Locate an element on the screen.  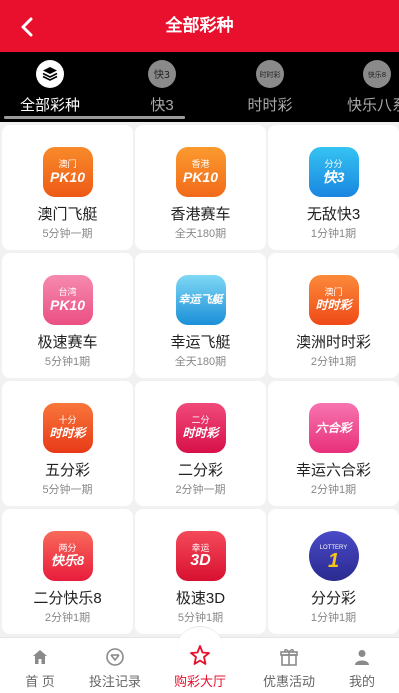
game-logo-icon: 十分 时时彩 is located at coordinates (67, 428).